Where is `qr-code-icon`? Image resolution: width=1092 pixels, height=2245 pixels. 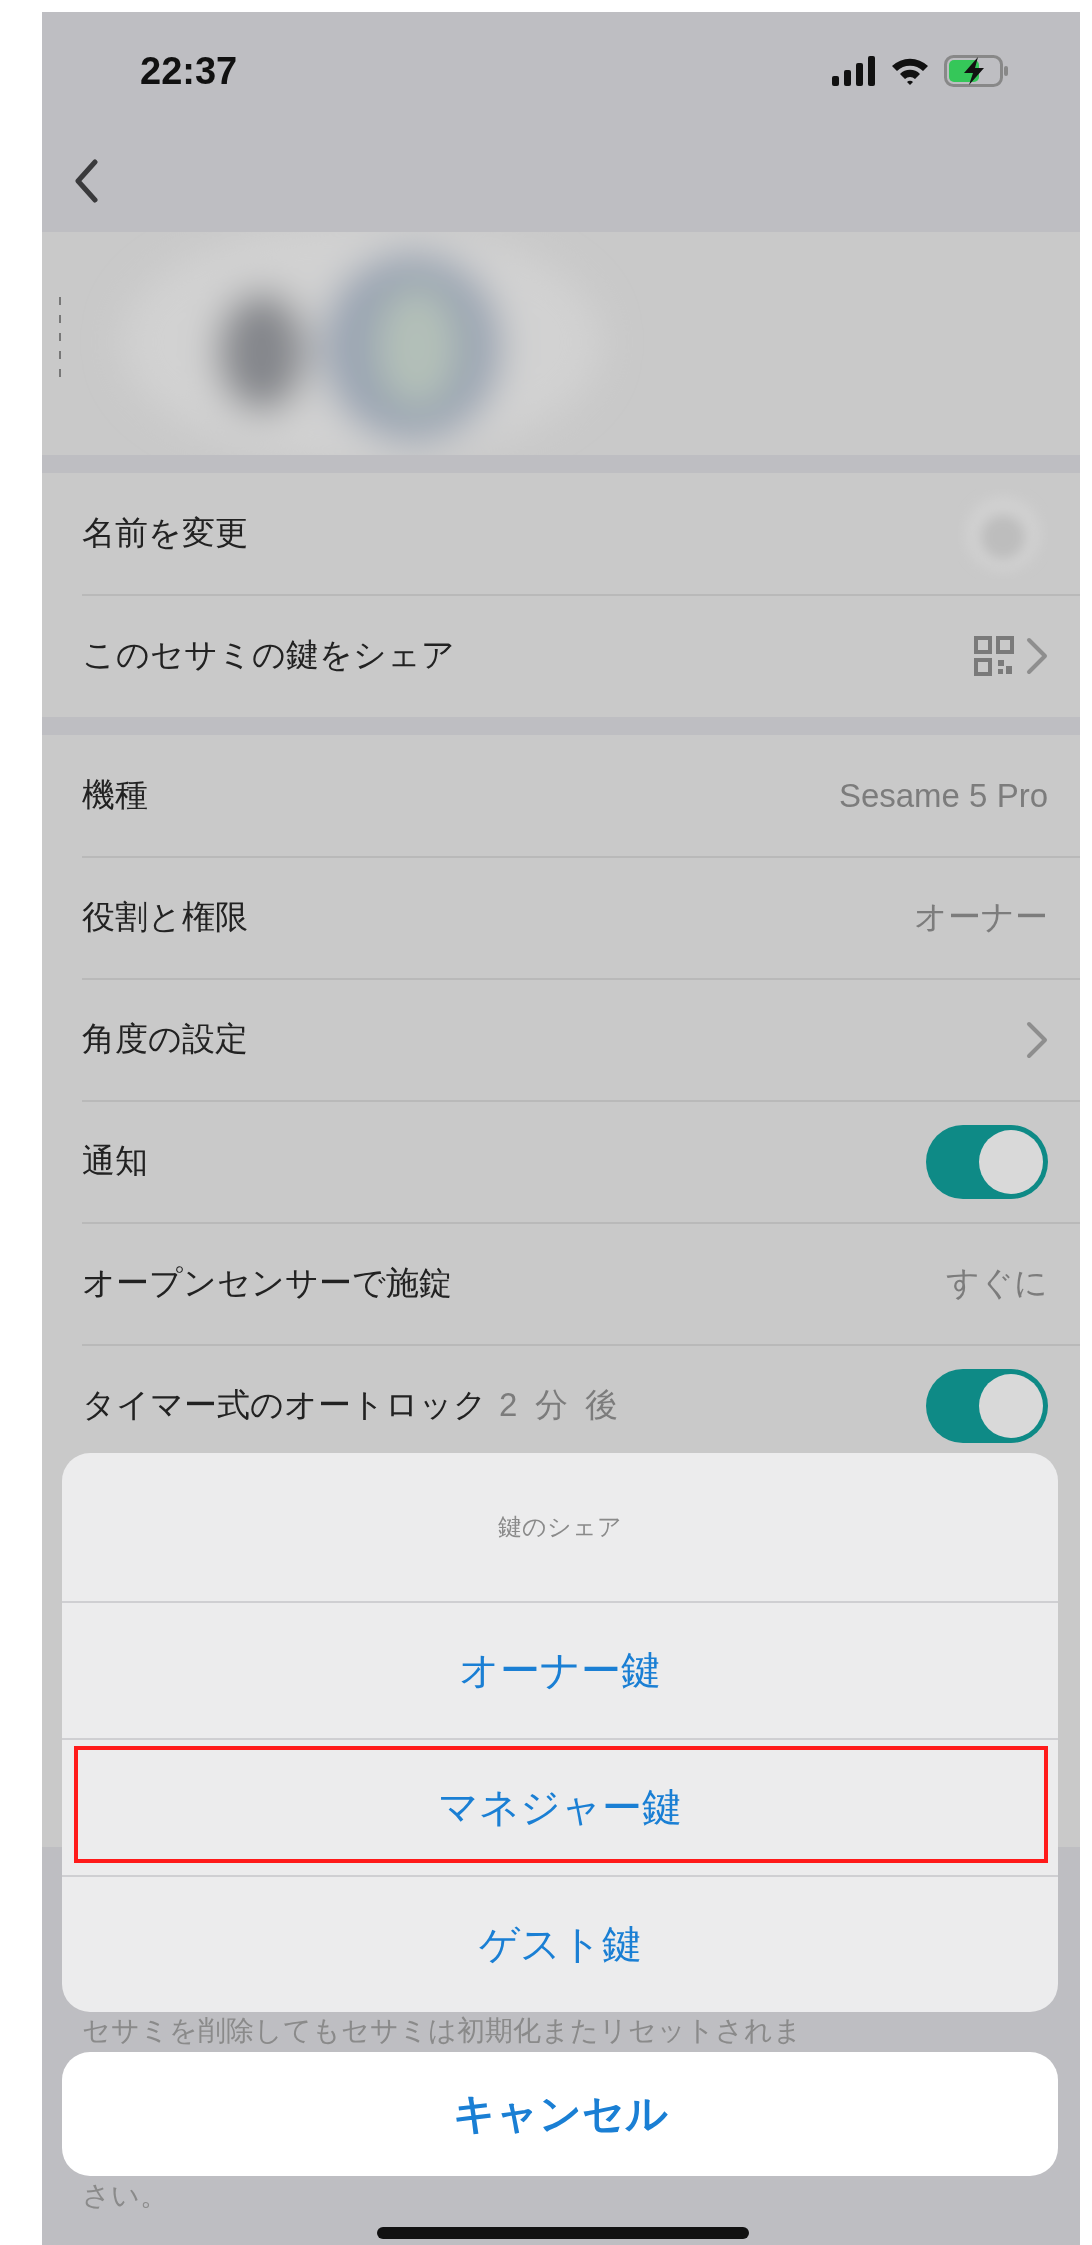
qr-code-icon is located at coordinates (994, 655).